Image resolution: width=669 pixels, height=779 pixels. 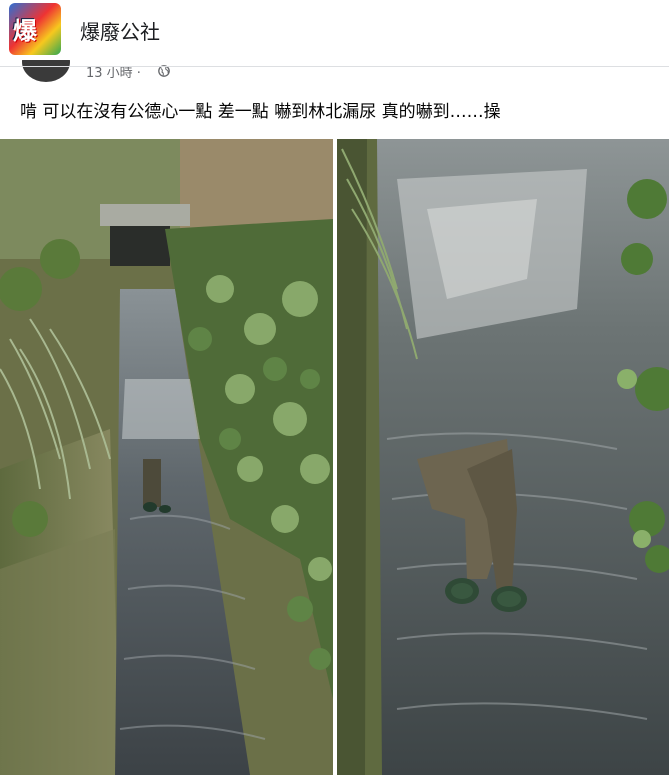 What do you see at coordinates (260, 112) in the screenshot?
I see `post-text: 啃 可以在沒有公德心一點 差一點 嚇到林北漏尿 真的嚇到……操` at bounding box center [260, 112].